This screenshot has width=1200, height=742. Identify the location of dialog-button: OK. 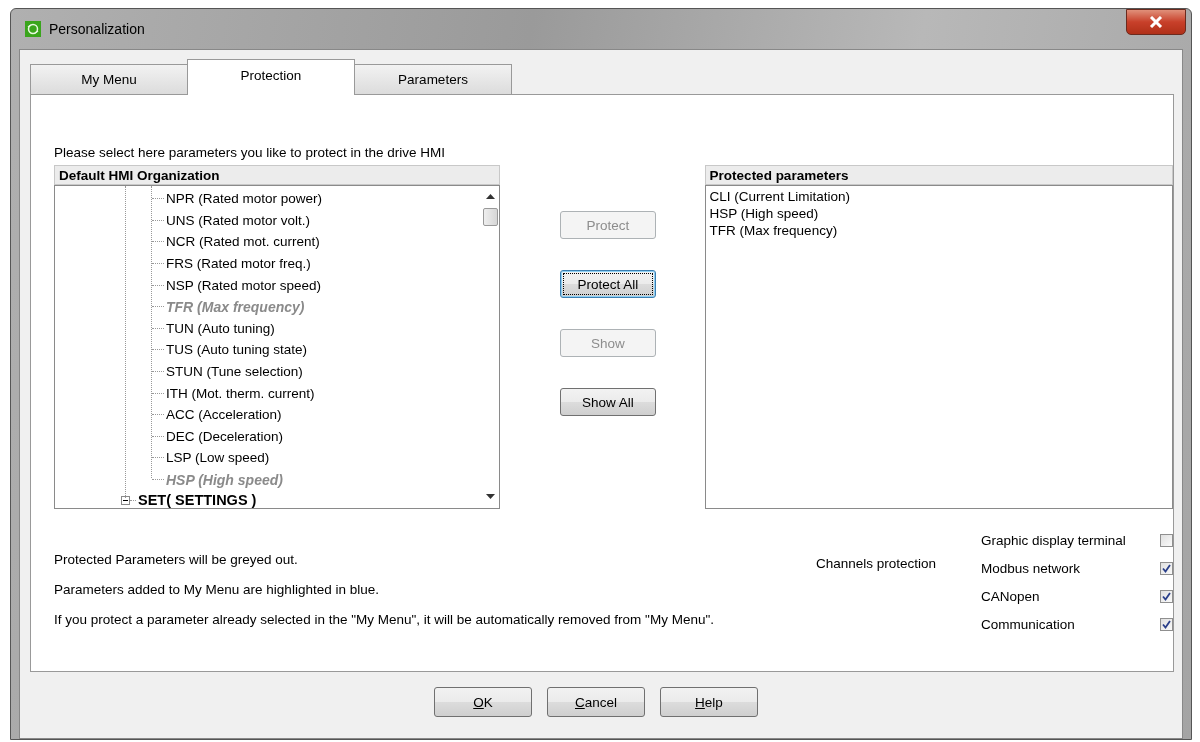
(483, 702).